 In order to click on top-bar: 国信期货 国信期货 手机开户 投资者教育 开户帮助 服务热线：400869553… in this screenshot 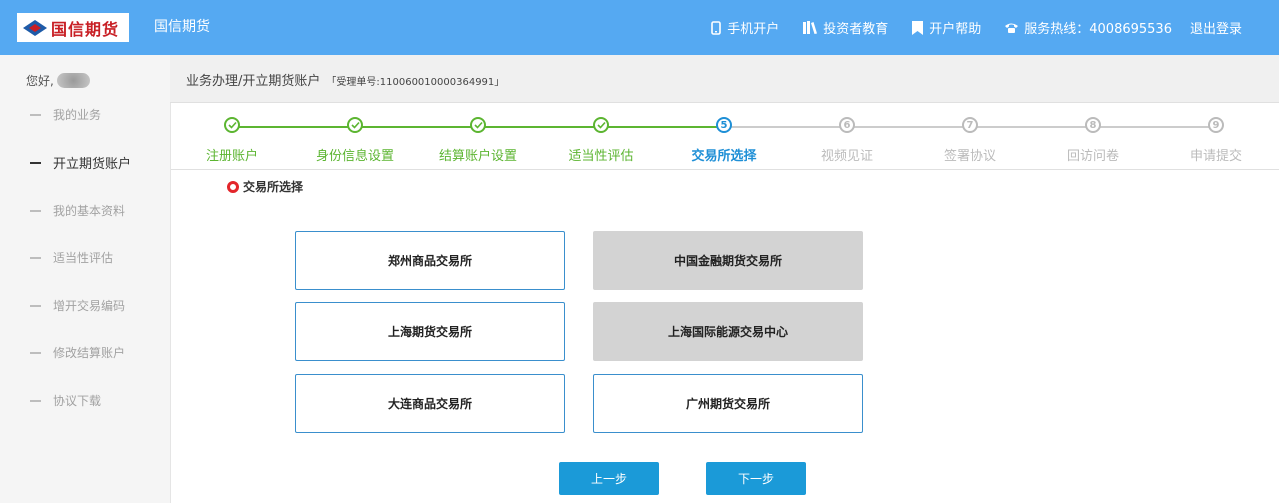, I will do `click(639, 27)`.